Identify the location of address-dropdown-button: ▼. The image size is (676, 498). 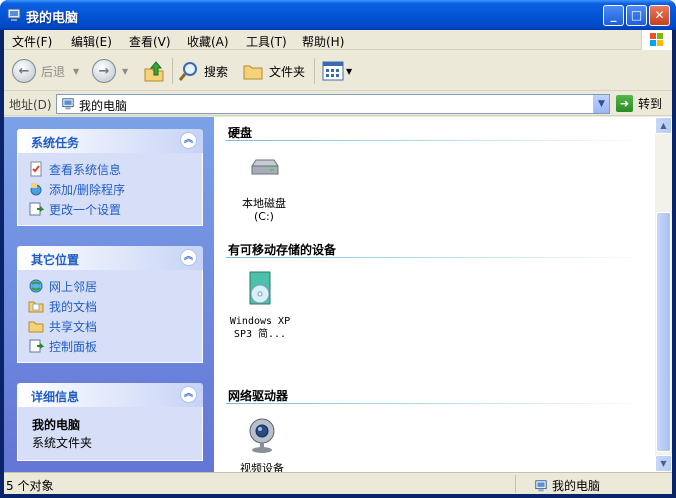
(601, 104).